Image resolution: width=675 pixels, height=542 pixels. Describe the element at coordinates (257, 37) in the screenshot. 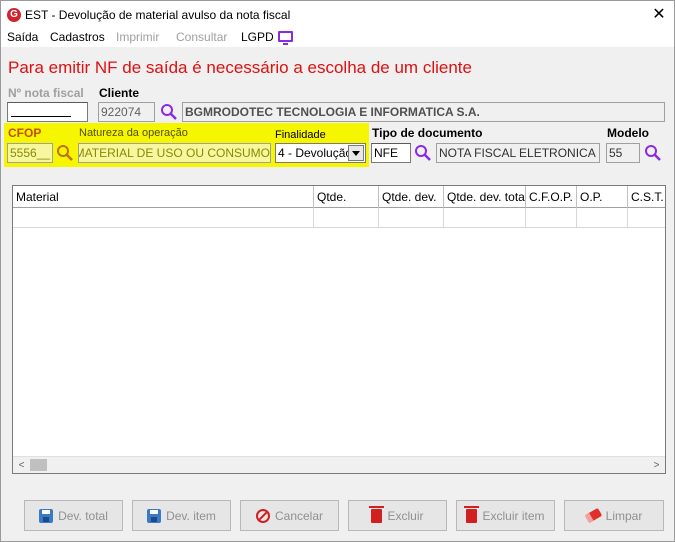

I see `menu-lgpd: LGPD` at that location.